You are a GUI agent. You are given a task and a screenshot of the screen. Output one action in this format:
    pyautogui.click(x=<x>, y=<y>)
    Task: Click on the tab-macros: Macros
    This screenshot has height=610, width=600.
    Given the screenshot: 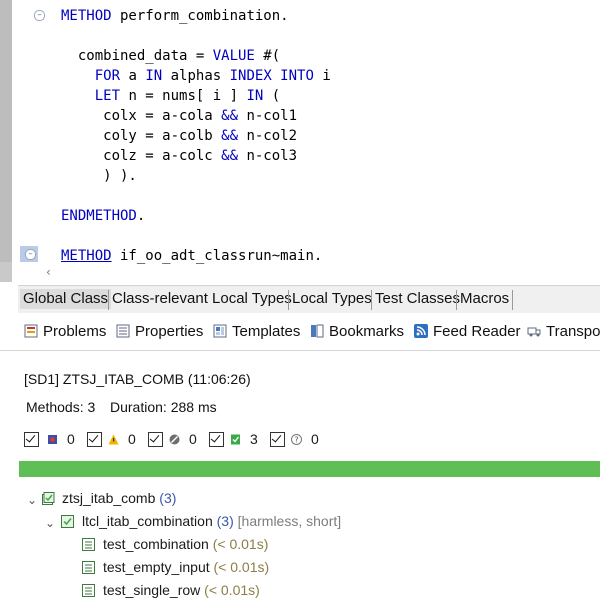 What is the action you would take?
    pyautogui.click(x=484, y=299)
    